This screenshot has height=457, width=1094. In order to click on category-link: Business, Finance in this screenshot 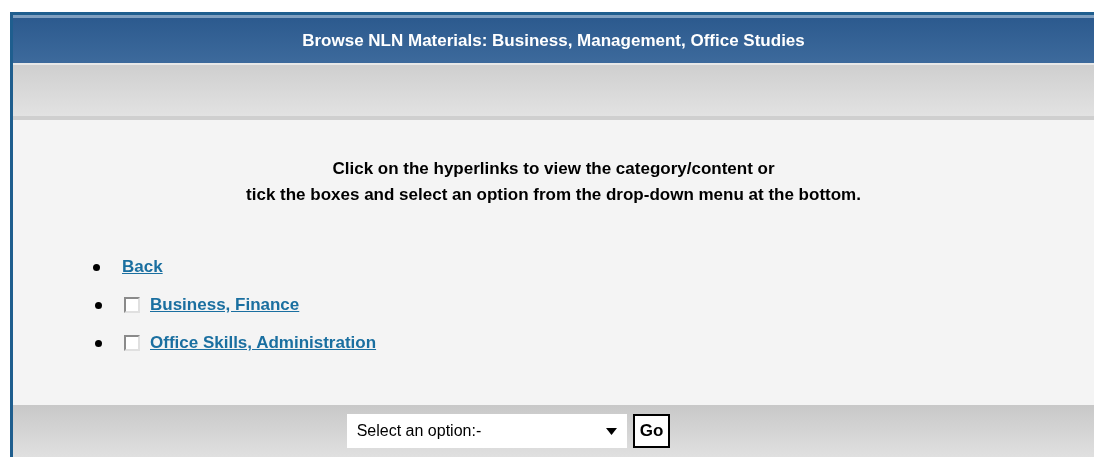, I will do `click(225, 305)`.